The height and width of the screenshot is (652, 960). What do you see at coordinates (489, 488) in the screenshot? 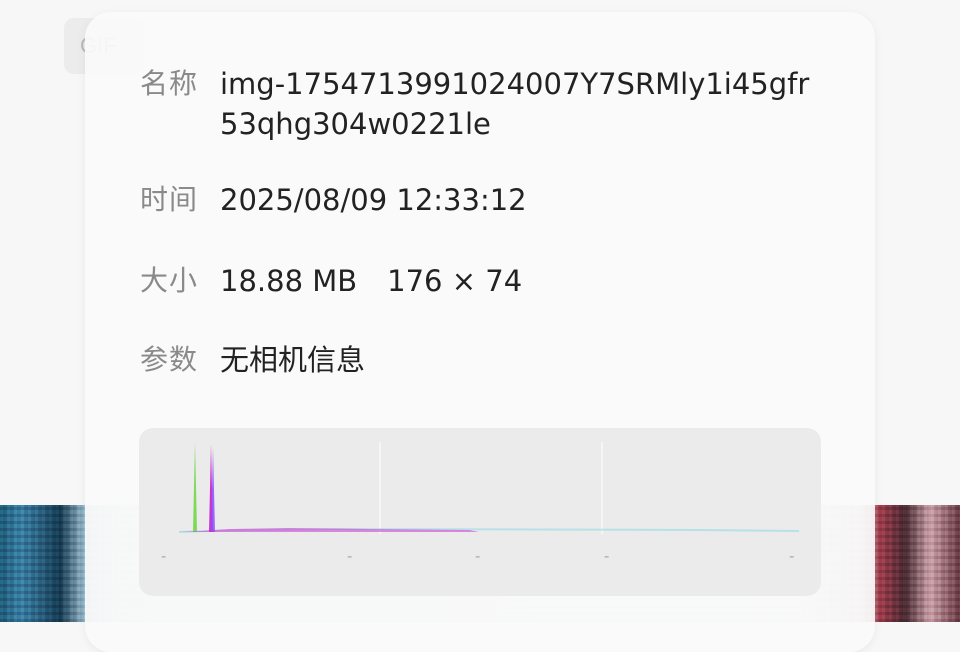
I see `histogram-graph` at bounding box center [489, 488].